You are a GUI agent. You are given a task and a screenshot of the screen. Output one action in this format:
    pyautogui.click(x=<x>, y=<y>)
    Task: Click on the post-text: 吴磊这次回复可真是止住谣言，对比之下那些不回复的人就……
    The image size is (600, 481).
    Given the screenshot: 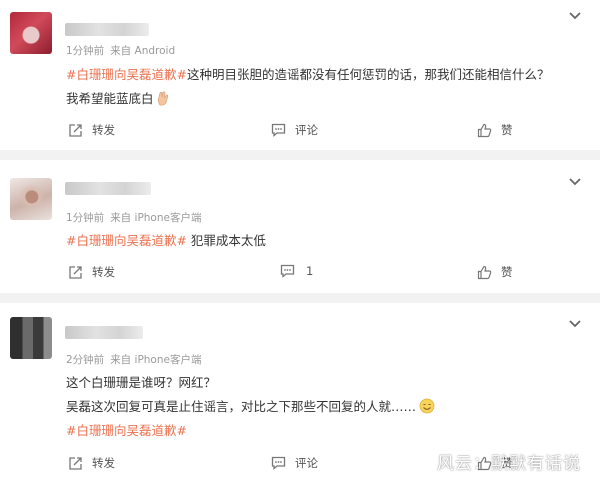 What is the action you would take?
    pyautogui.click(x=241, y=406)
    